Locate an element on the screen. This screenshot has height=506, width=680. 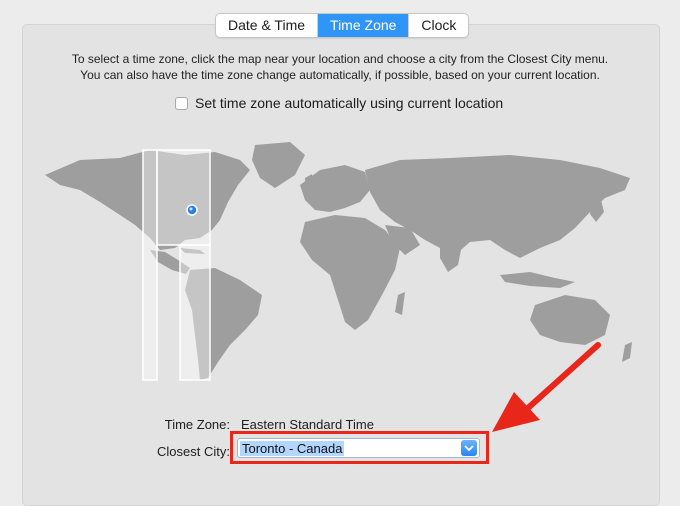
landmass-greenland is located at coordinates (278, 165).